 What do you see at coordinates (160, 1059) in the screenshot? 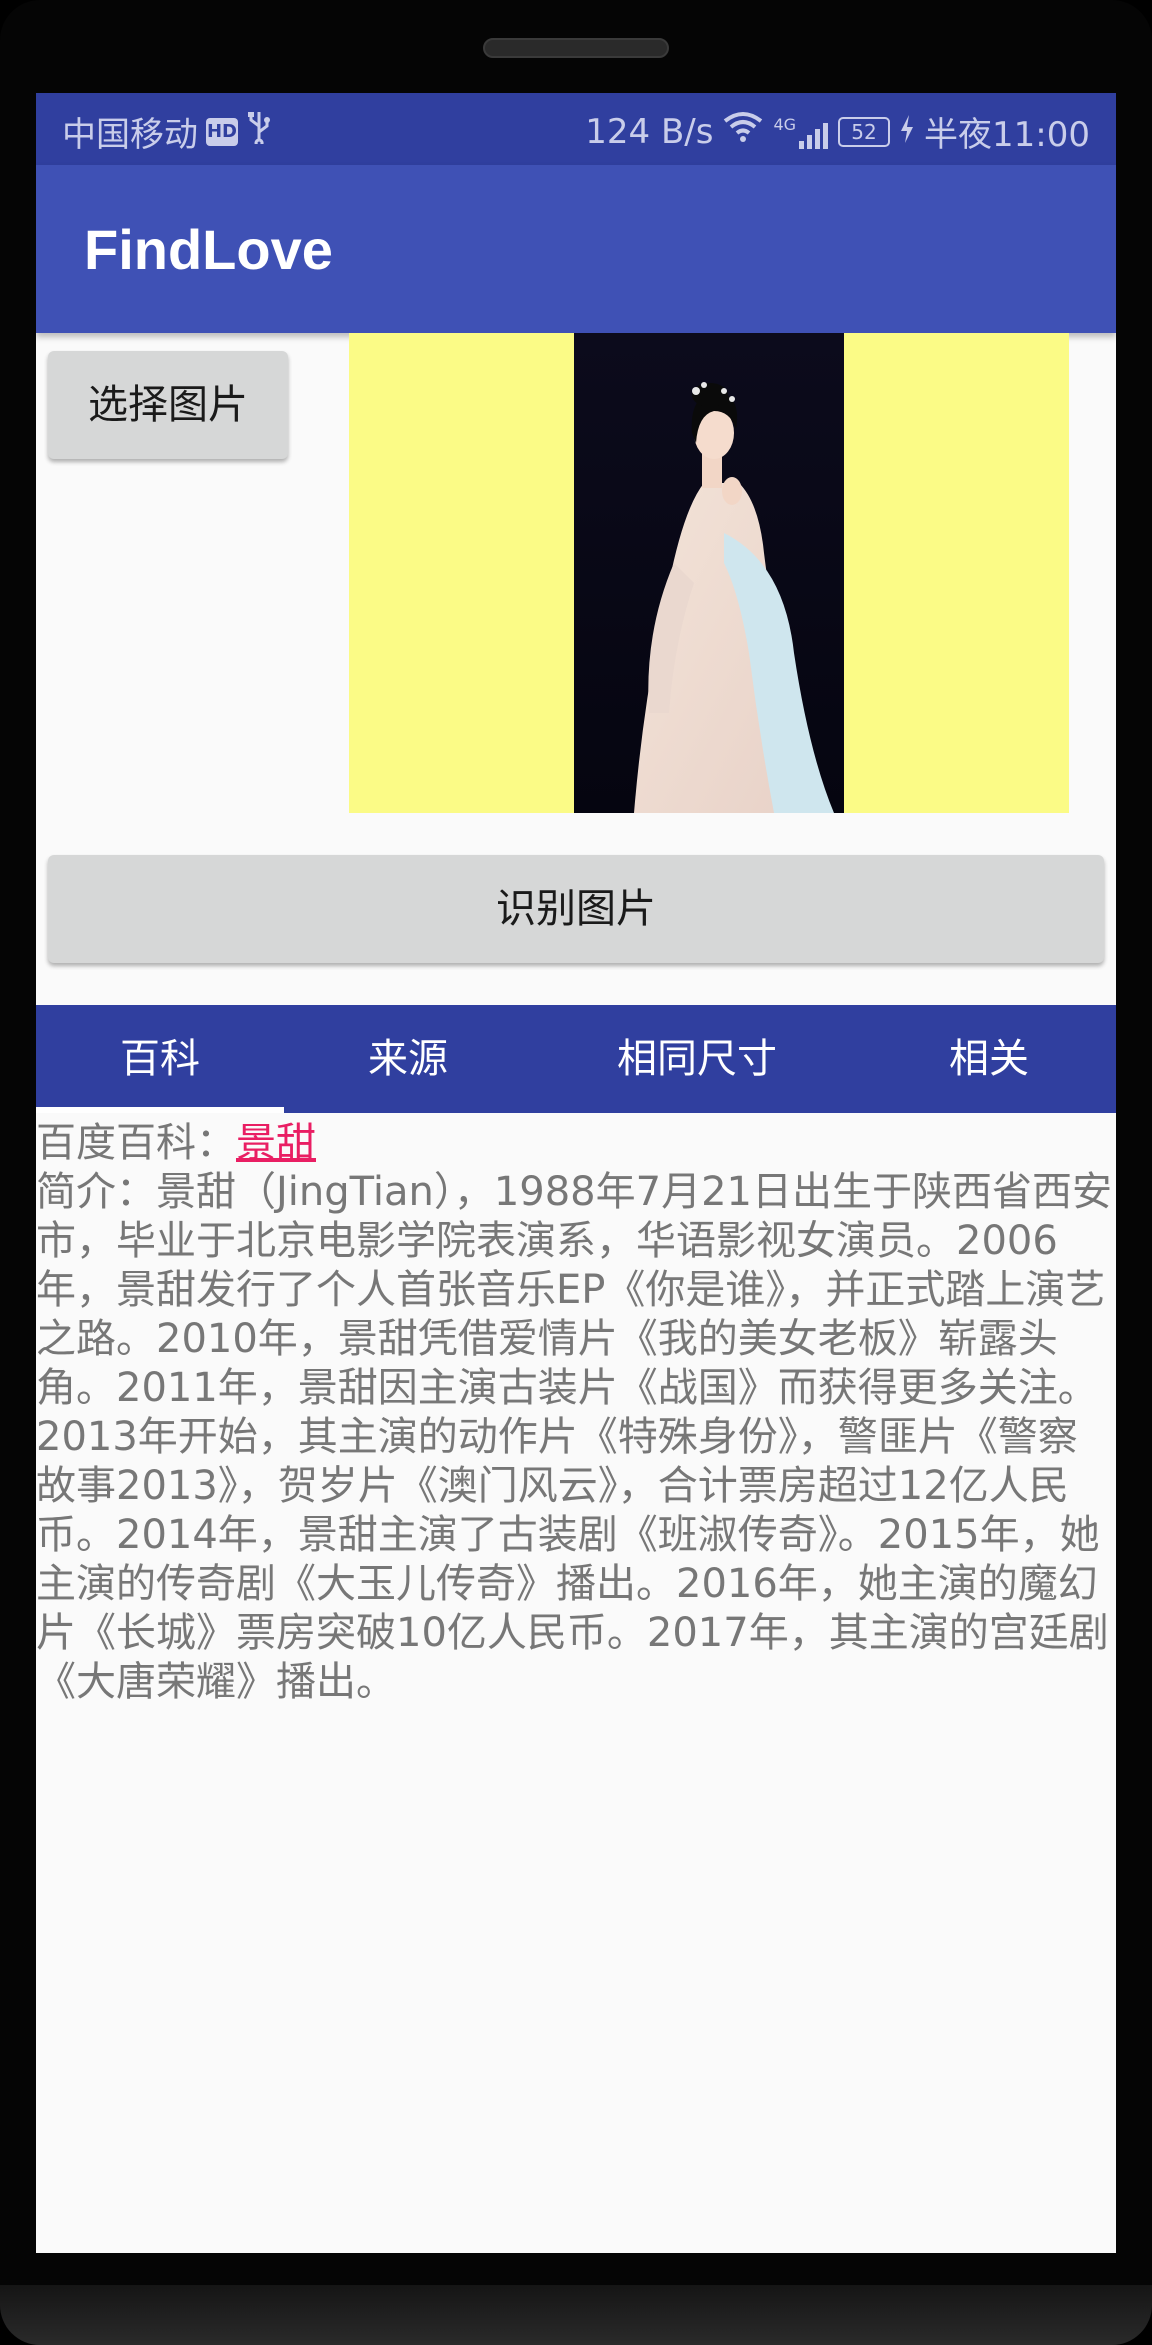
I see `tab-baike: 百科` at bounding box center [160, 1059].